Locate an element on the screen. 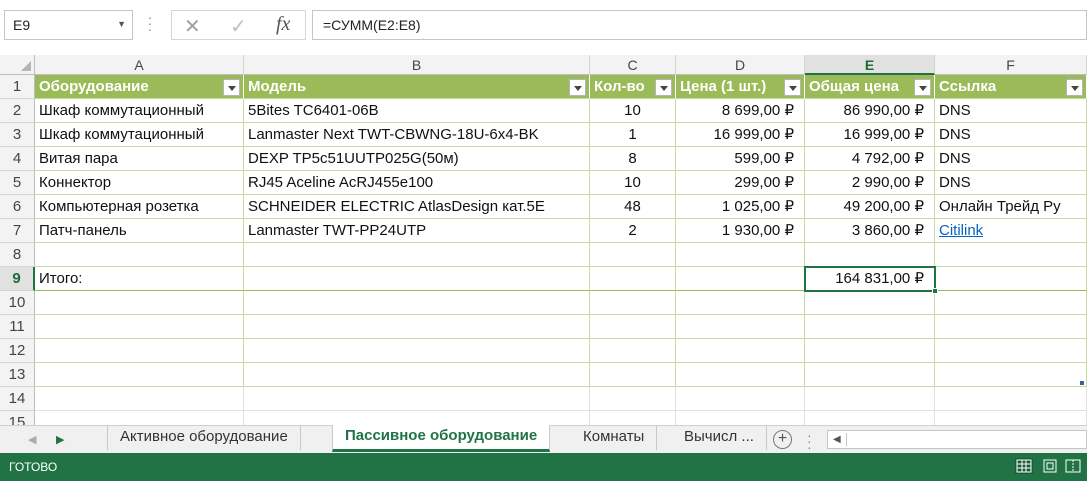 The height and width of the screenshot is (481, 1087). horizontal-scrollbar: ◀ is located at coordinates (957, 439).